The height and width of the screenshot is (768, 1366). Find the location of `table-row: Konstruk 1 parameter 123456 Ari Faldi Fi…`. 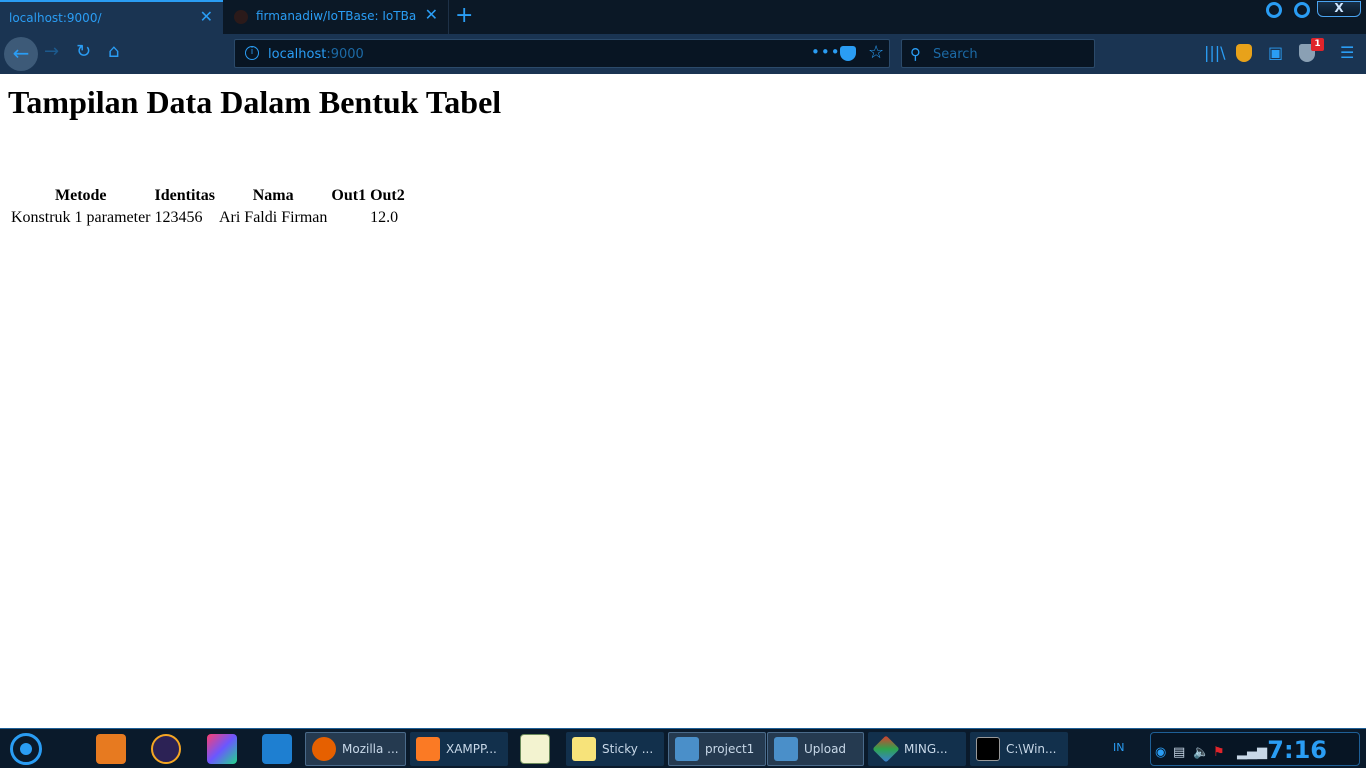

table-row: Konstruk 1 parameter 123456 Ari Faldi Fi… is located at coordinates (208, 218).